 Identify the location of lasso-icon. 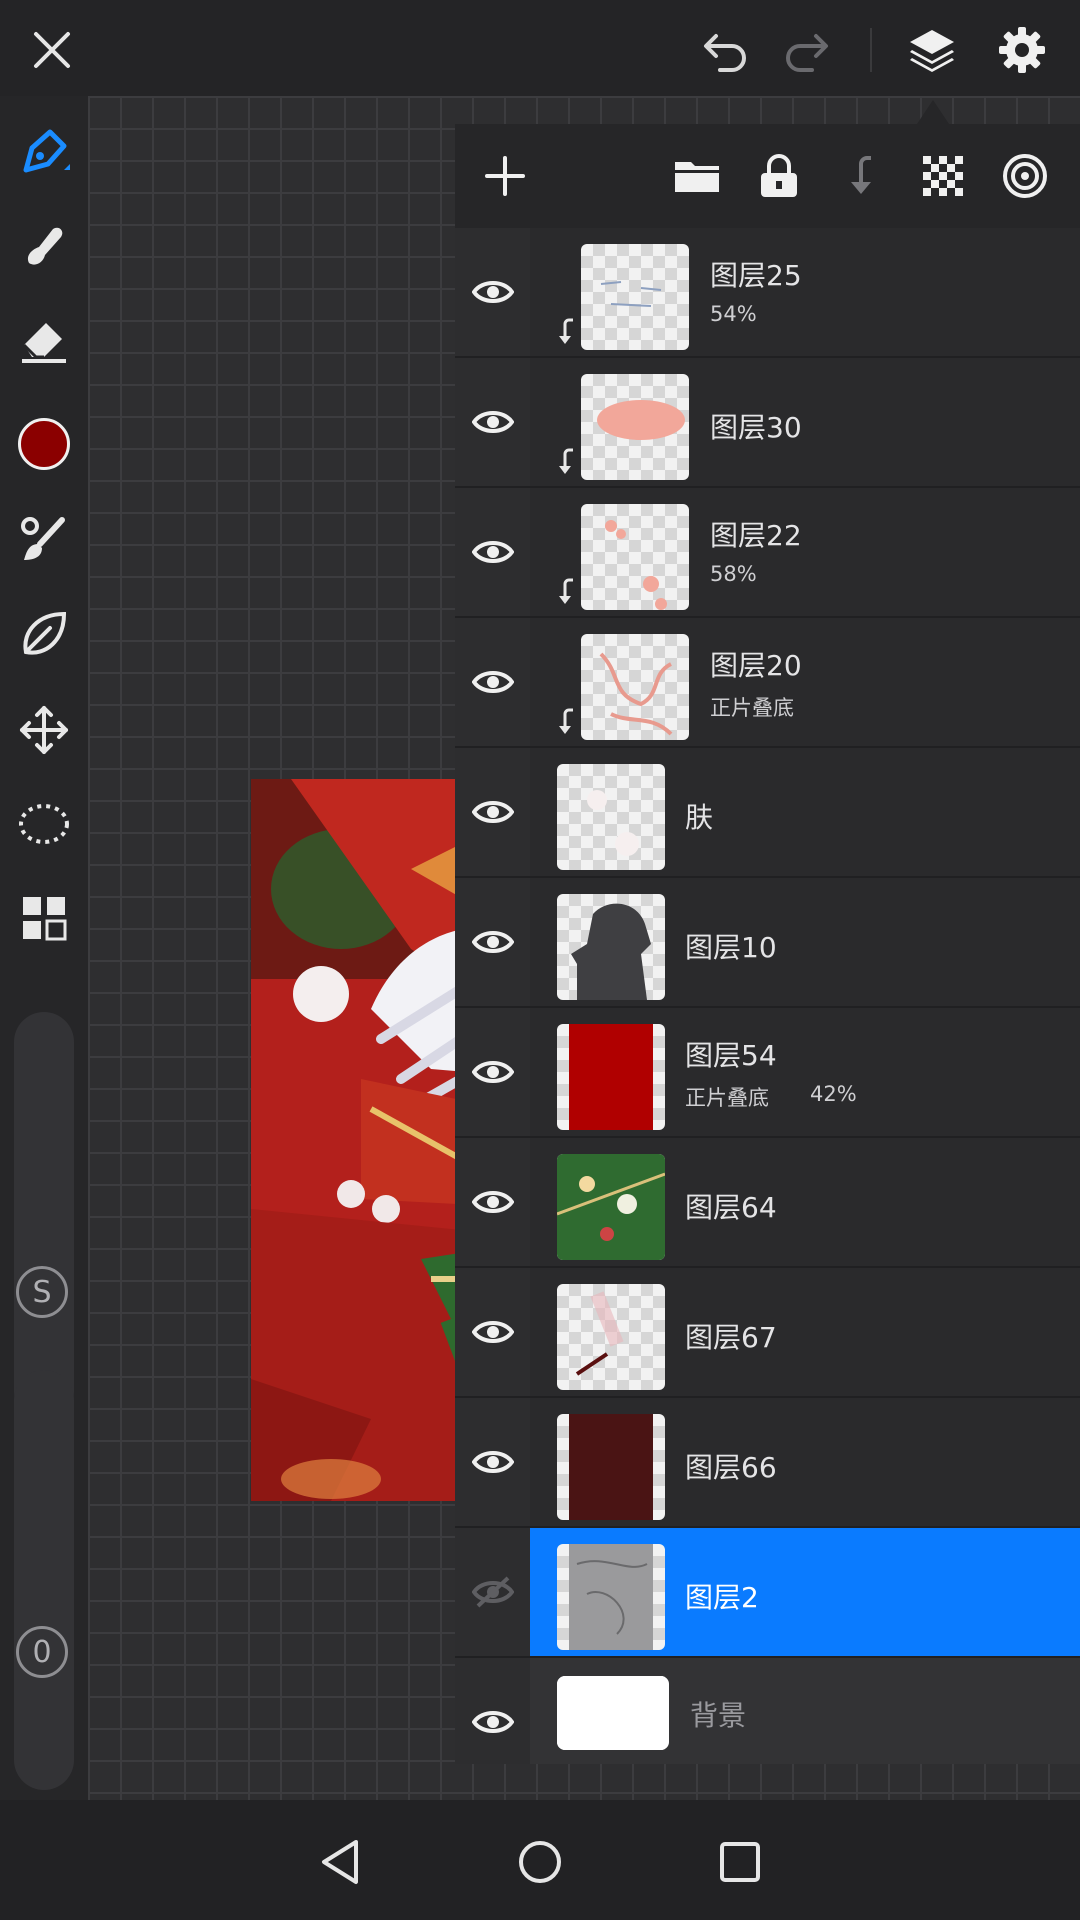
(44, 824).